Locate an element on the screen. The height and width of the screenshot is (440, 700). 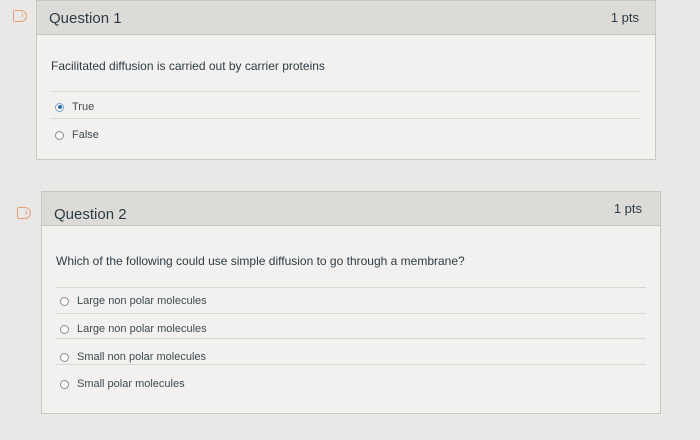
answer-option-true: True is located at coordinates (74, 107).